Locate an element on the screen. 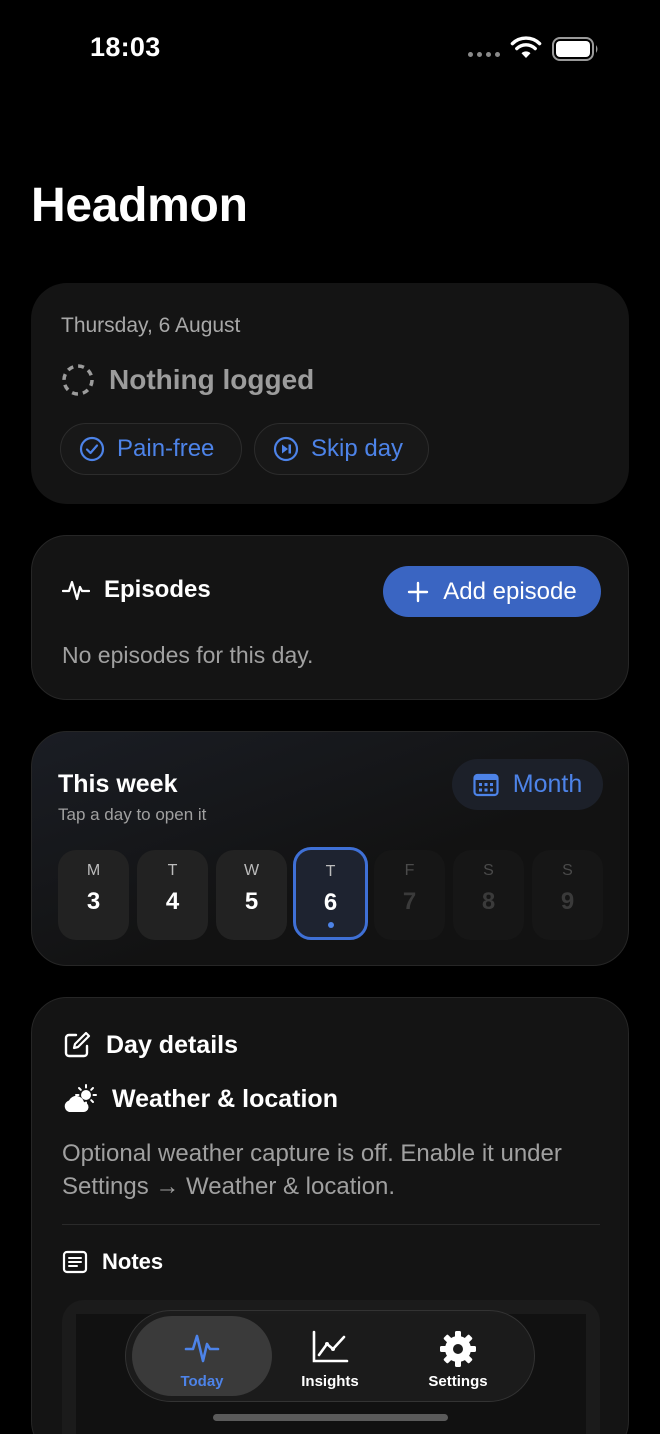 This screenshot has width=660, height=1434. day-cell-tue: T 4 is located at coordinates (172, 895).